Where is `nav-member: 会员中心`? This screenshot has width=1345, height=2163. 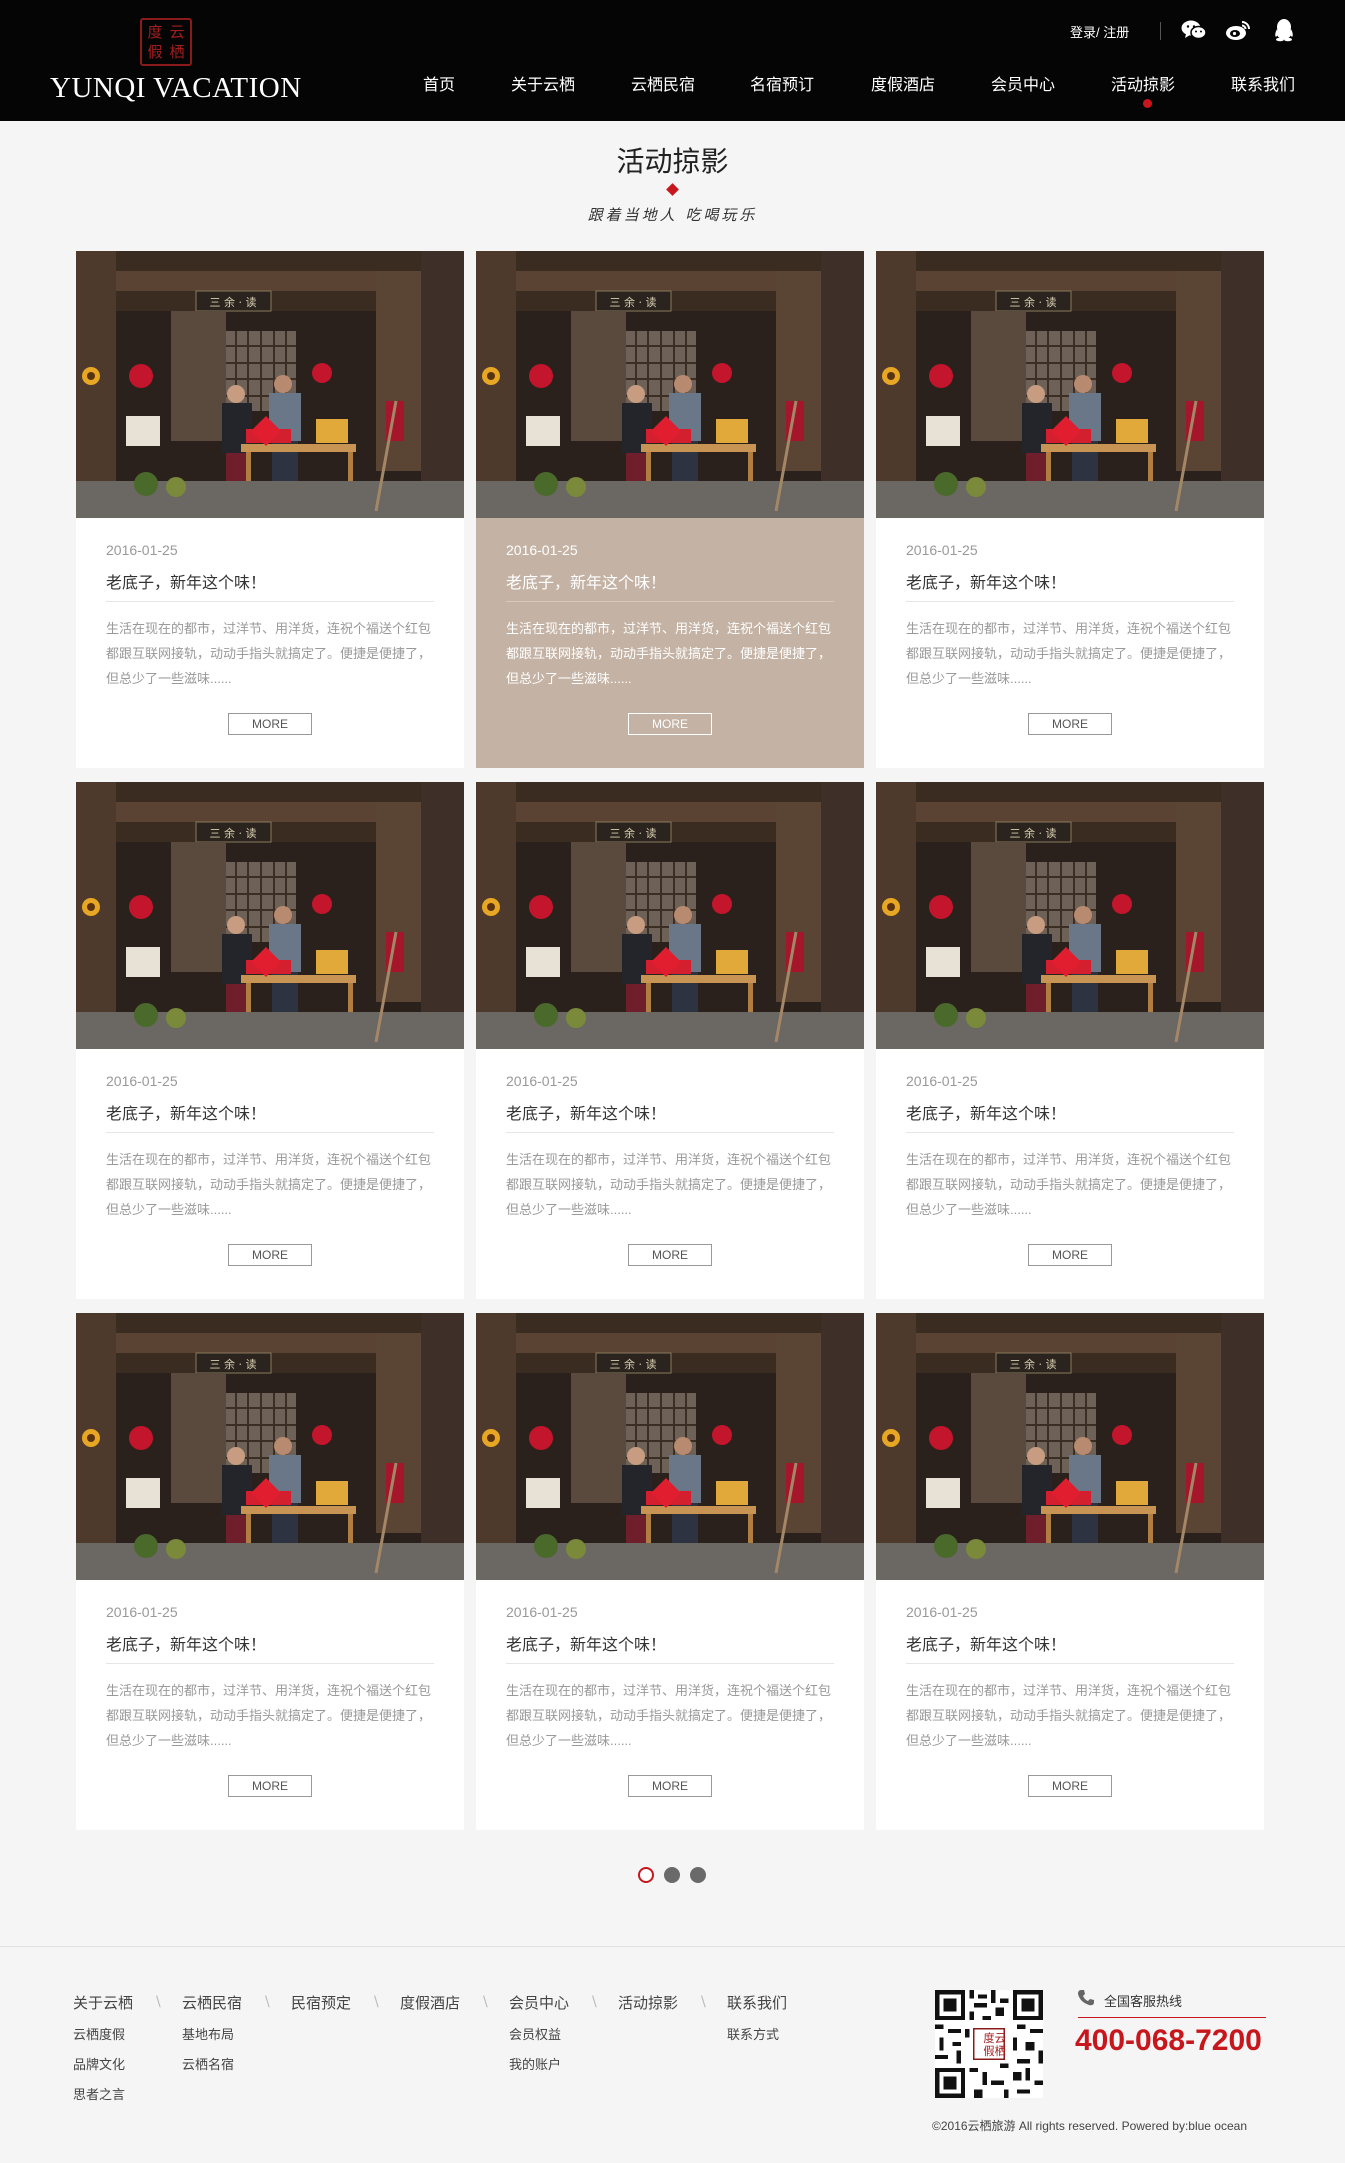
nav-member: 会员中心 is located at coordinates (1023, 83).